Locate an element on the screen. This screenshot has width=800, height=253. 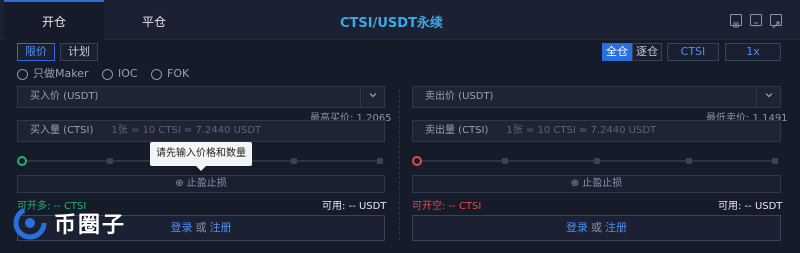
sell-openable: 可开空: -- CTSI is located at coordinates (447, 206).